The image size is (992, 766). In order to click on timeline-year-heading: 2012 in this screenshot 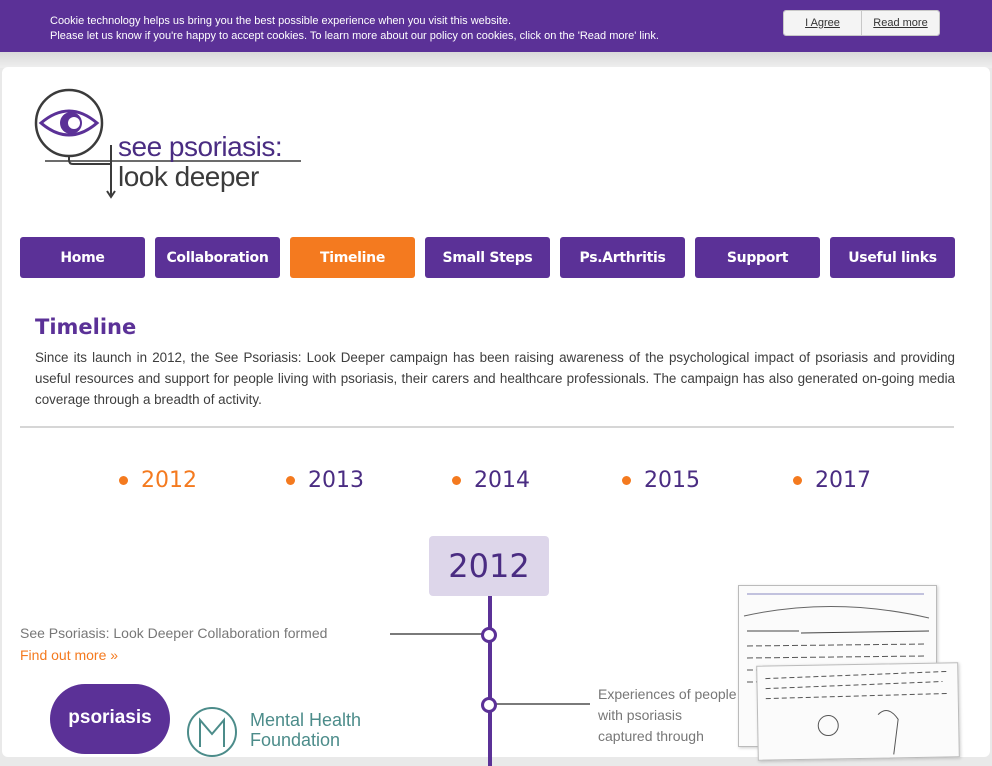, I will do `click(489, 566)`.